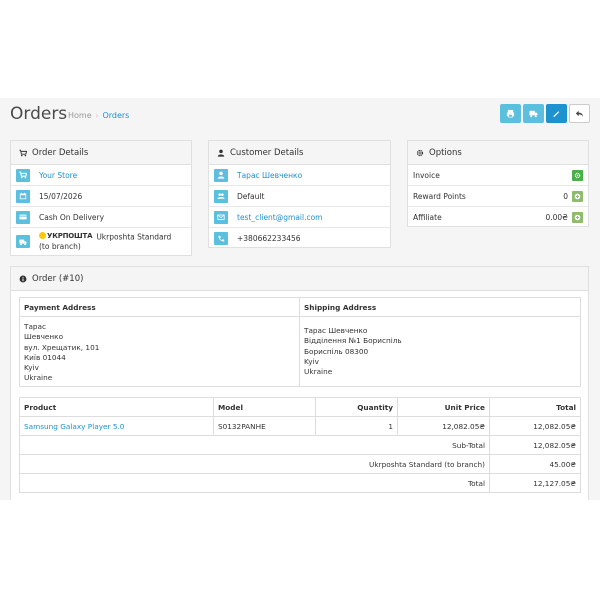 The image size is (600, 600). I want to click on customer-details-title: Customer Details, so click(267, 152).